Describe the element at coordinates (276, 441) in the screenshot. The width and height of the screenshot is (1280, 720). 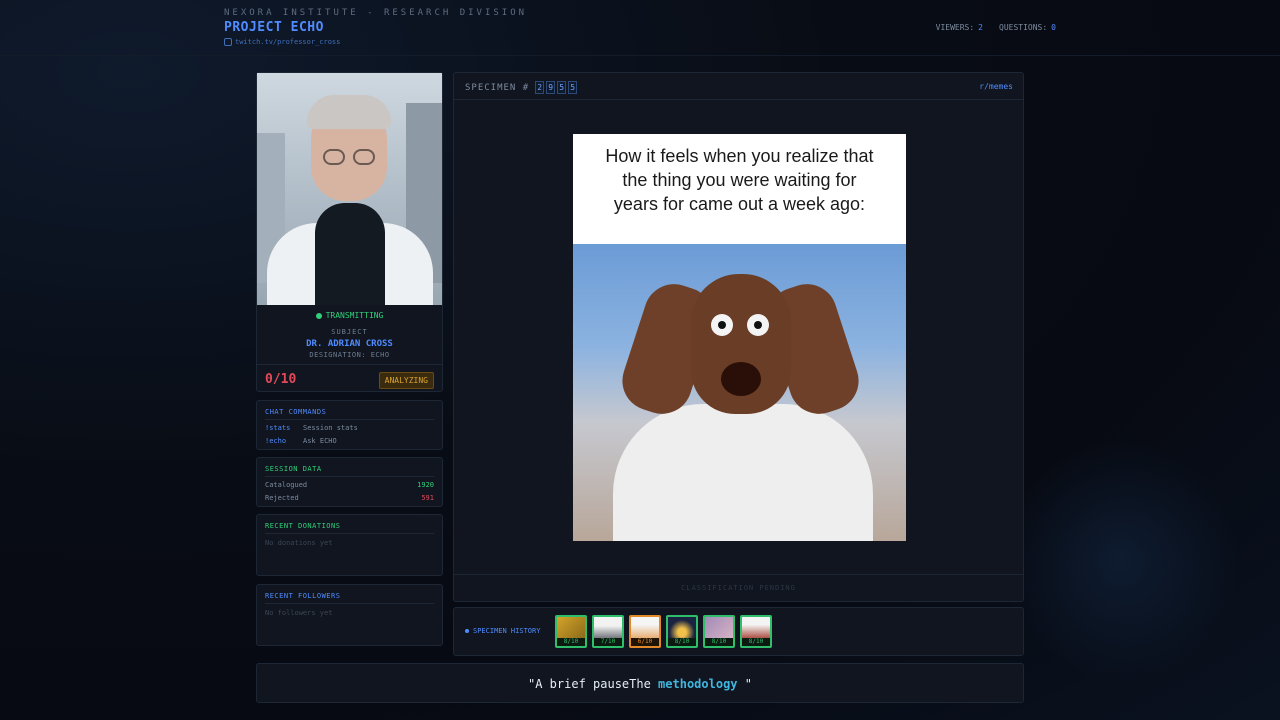
I see `command-name: !echo` at that location.